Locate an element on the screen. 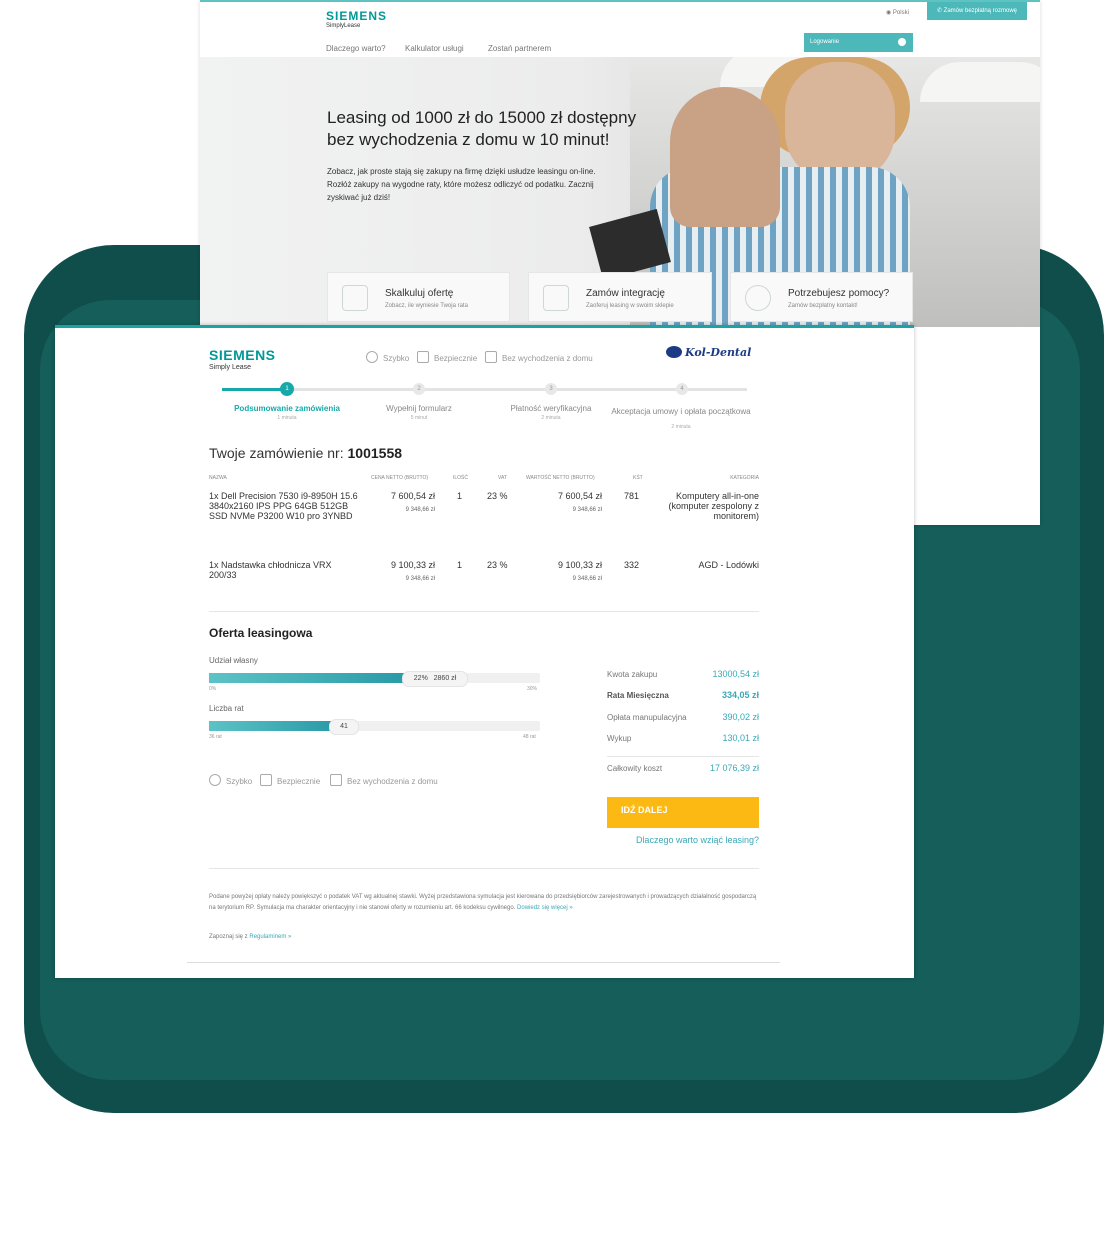  col-kst: KŚT is located at coordinates (638, 478).